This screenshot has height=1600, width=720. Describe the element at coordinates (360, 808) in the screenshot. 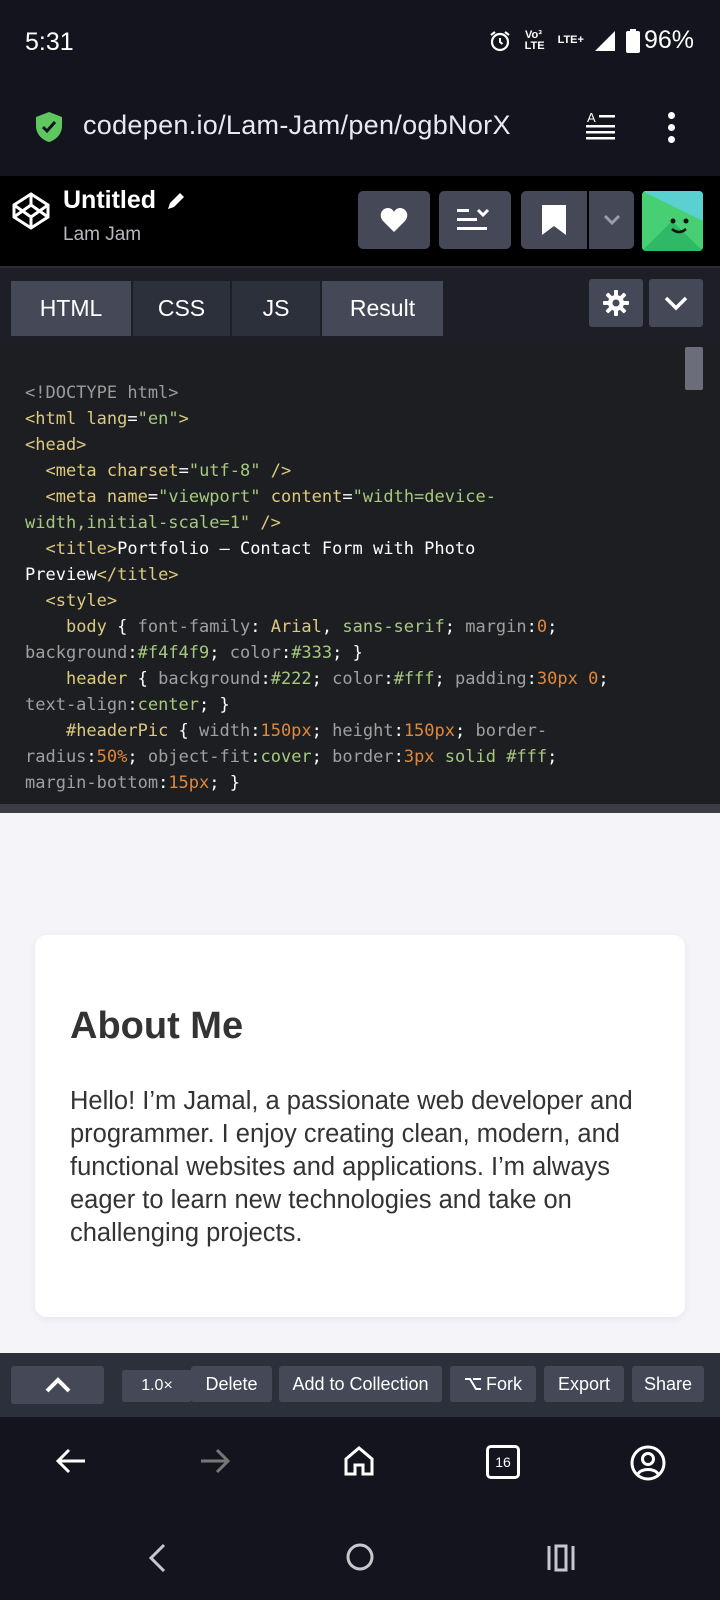

I see `editor-resize-handle` at that location.